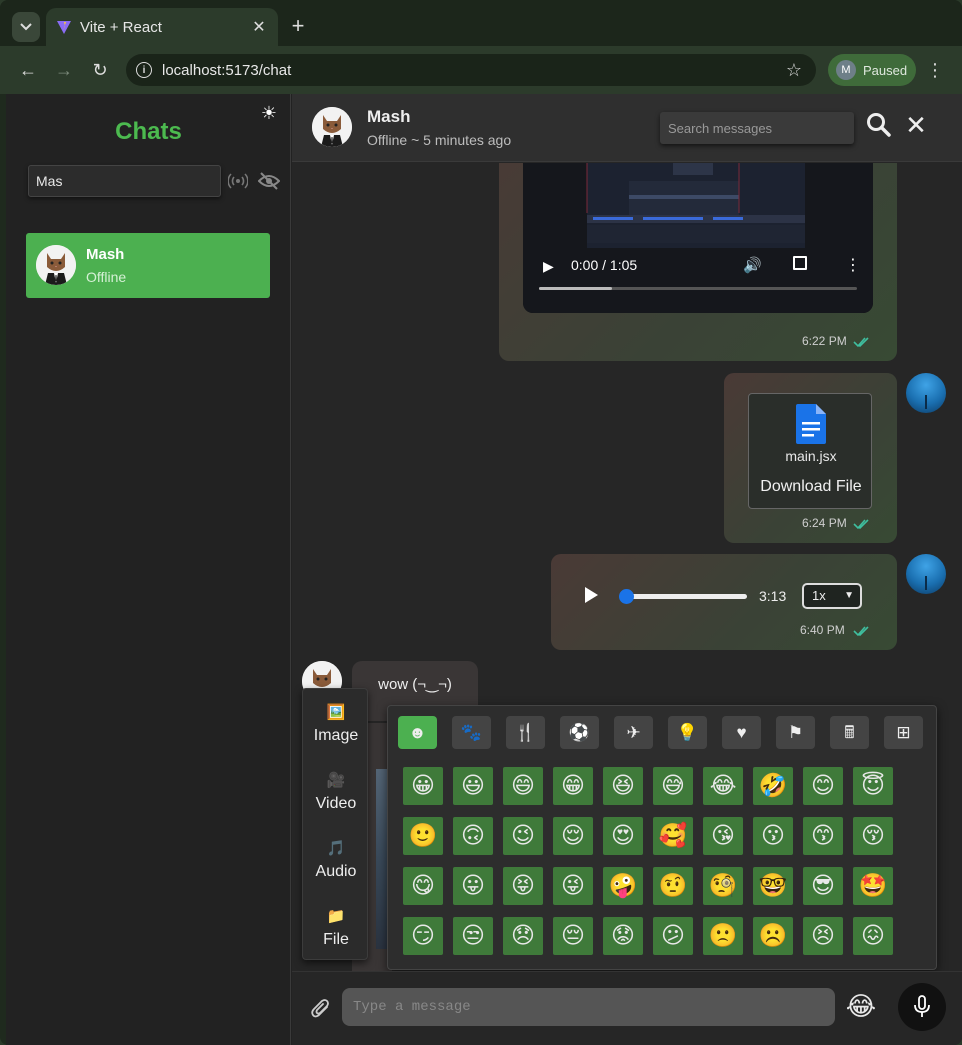  What do you see at coordinates (623, 786) in the screenshot?
I see `emoji-cell: 😆` at bounding box center [623, 786].